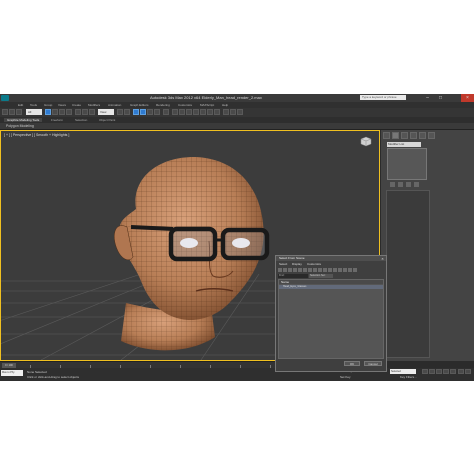  What do you see at coordinates (20, 105) in the screenshot?
I see `menu-item: Edit` at bounding box center [20, 105].